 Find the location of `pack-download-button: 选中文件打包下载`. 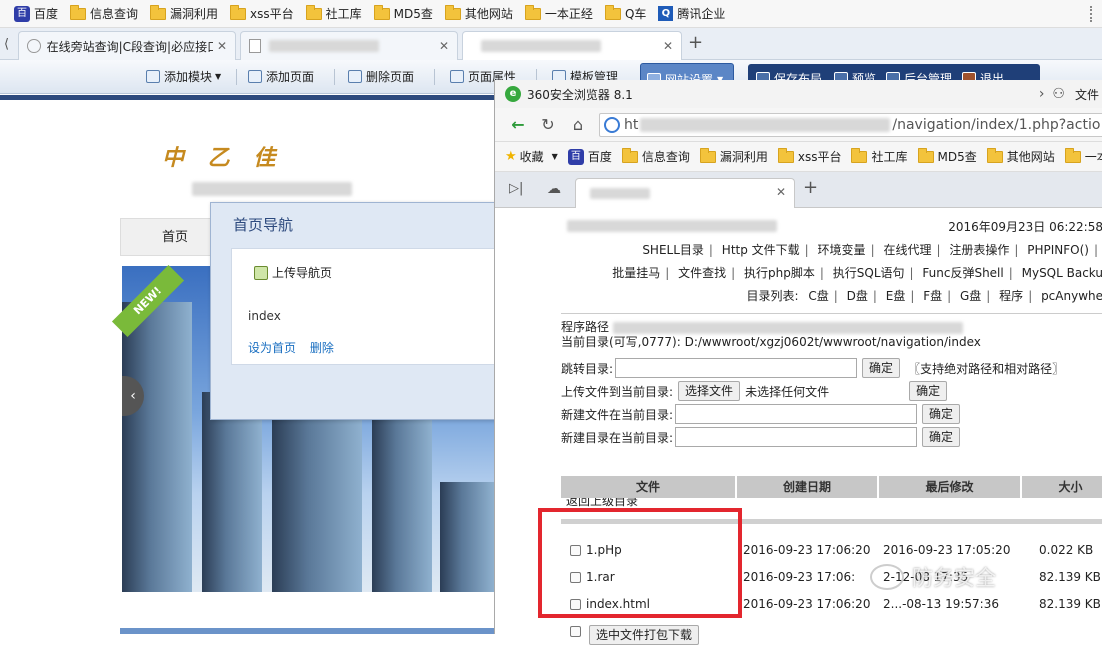

pack-download-button: 选中文件打包下载 is located at coordinates (644, 635).